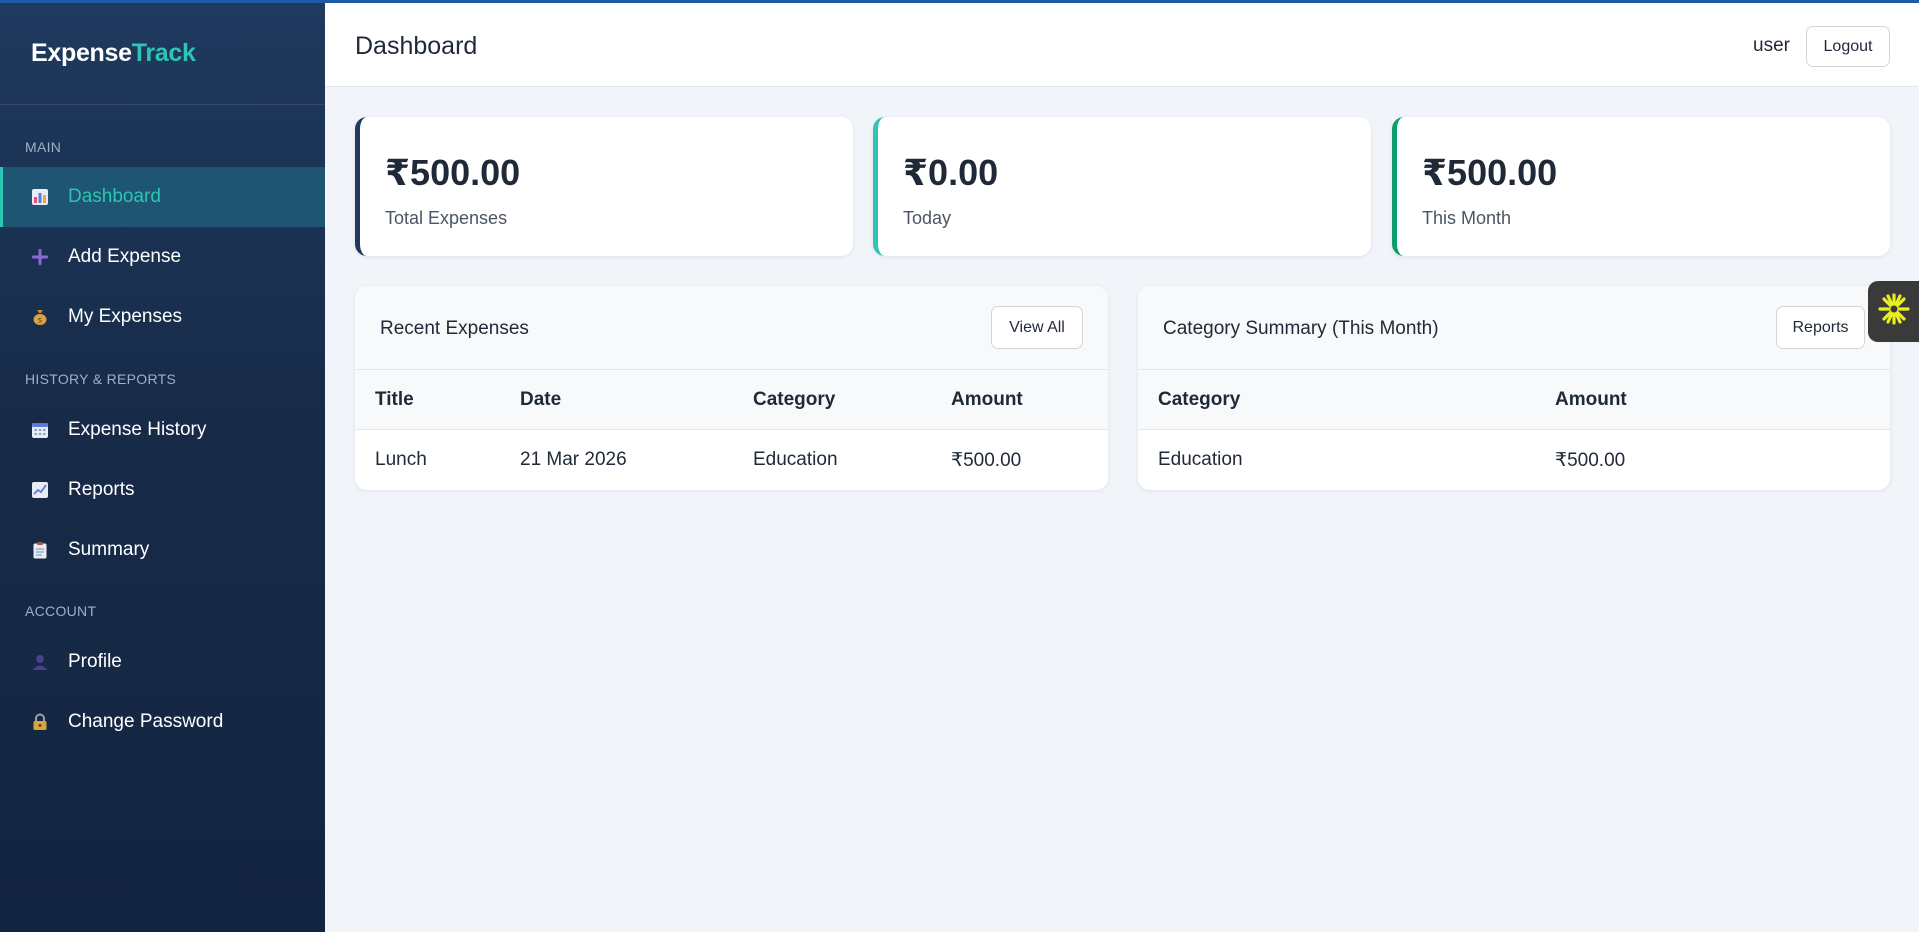 Image resolution: width=1919 pixels, height=932 pixels. I want to click on table-row: Education ₹500.00, so click(1514, 460).